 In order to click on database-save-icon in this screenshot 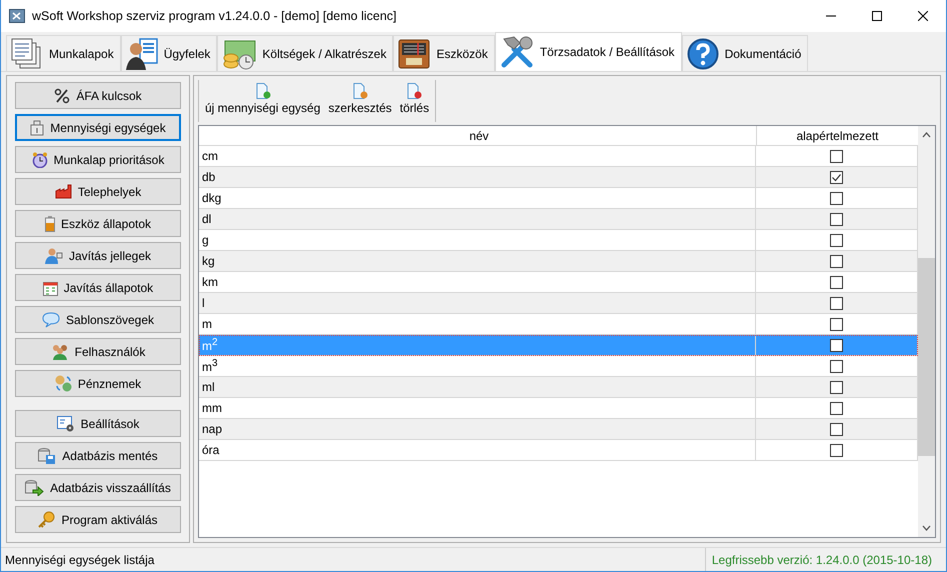, I will do `click(47, 456)`.